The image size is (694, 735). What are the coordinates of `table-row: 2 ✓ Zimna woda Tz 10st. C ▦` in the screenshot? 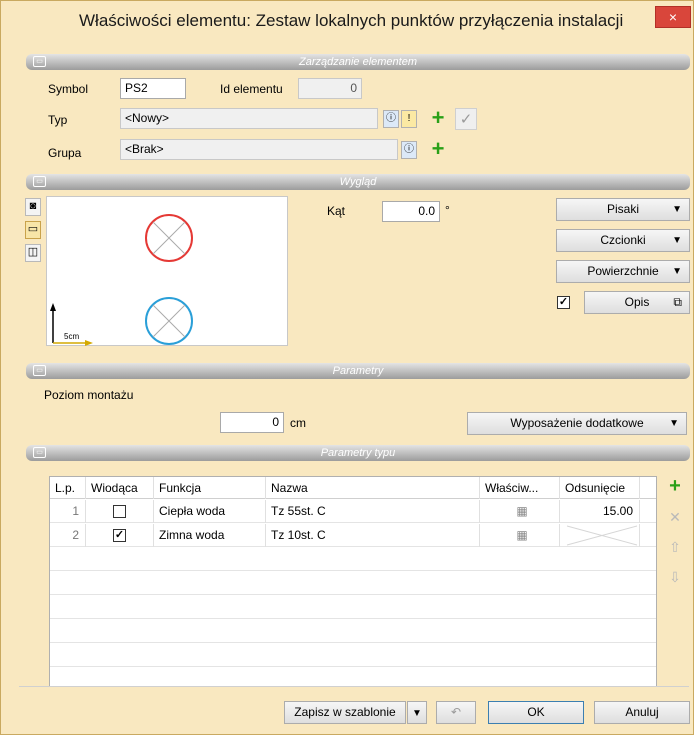 It's located at (353, 535).